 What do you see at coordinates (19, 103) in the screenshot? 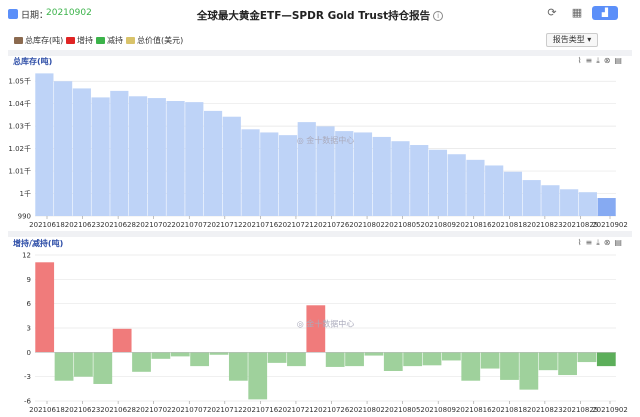
I see `y-tick-label: 1.04千` at bounding box center [19, 103].